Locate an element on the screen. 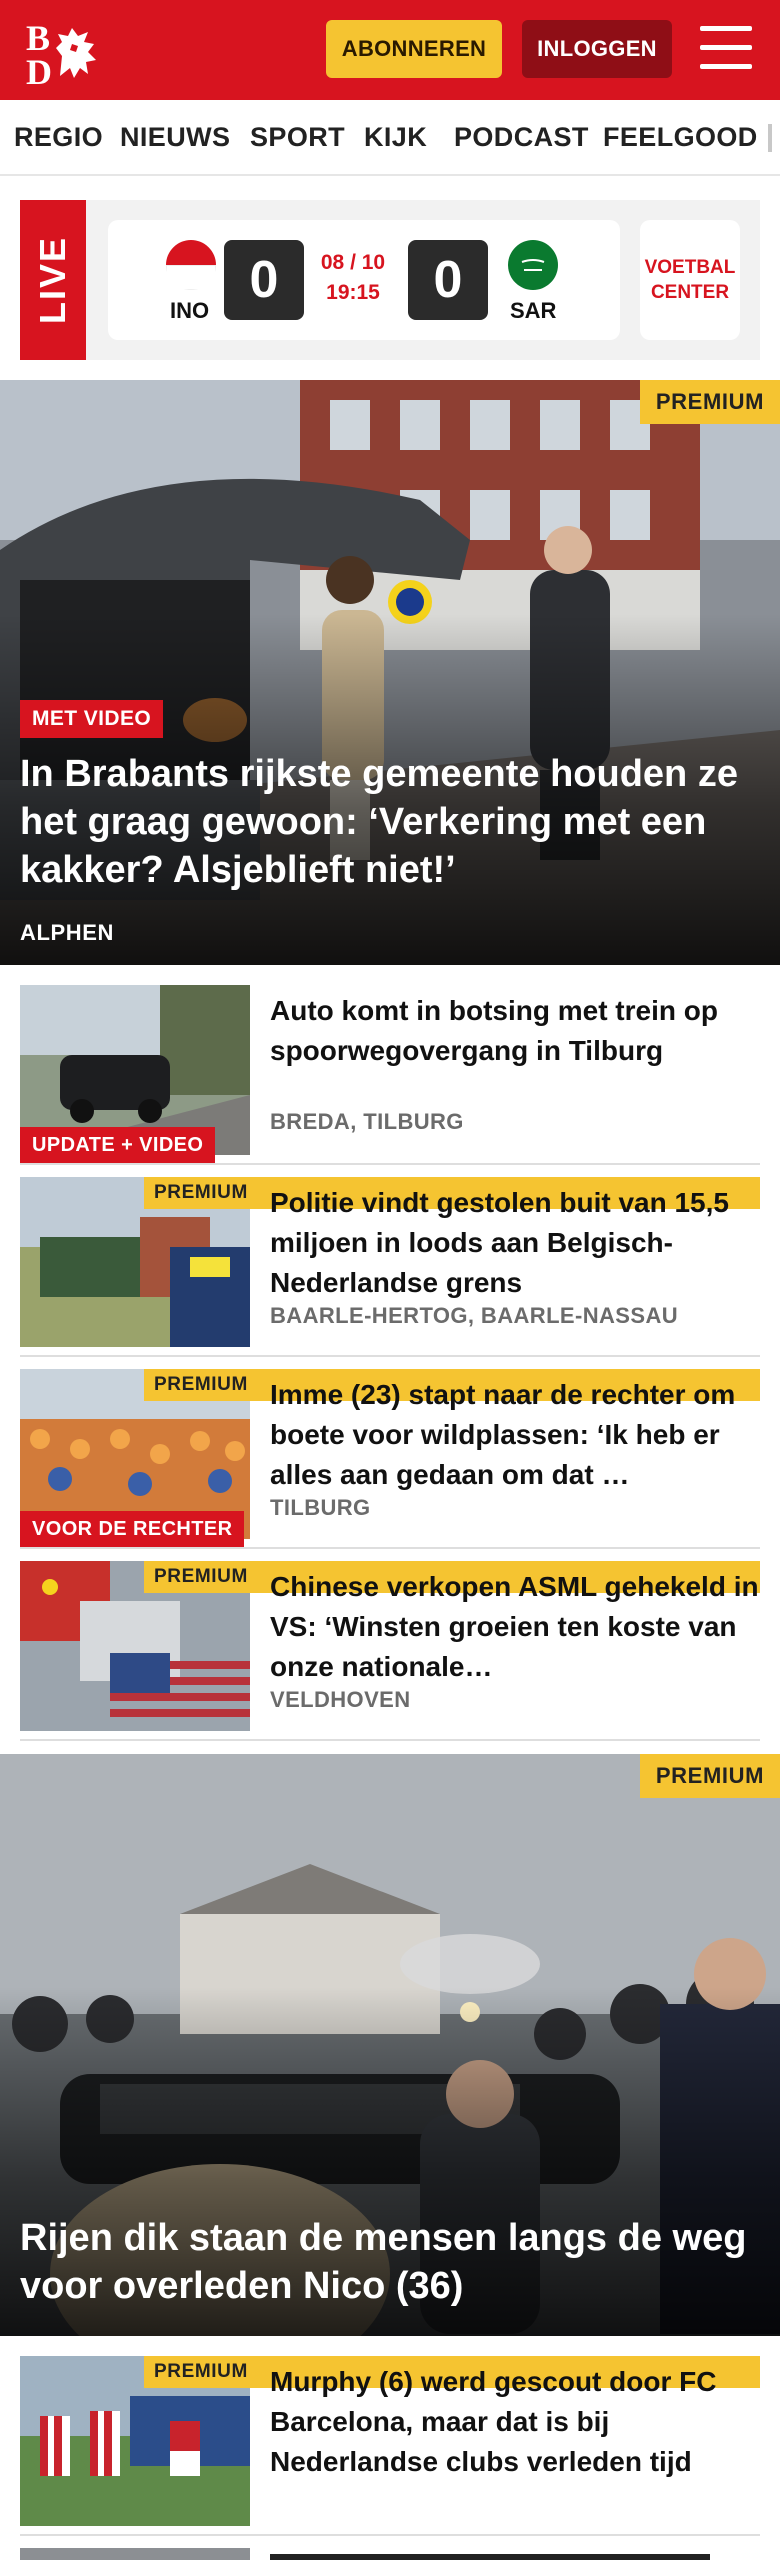 The height and width of the screenshot is (2560, 780). article-location: VELDHOVEN is located at coordinates (340, 1699).